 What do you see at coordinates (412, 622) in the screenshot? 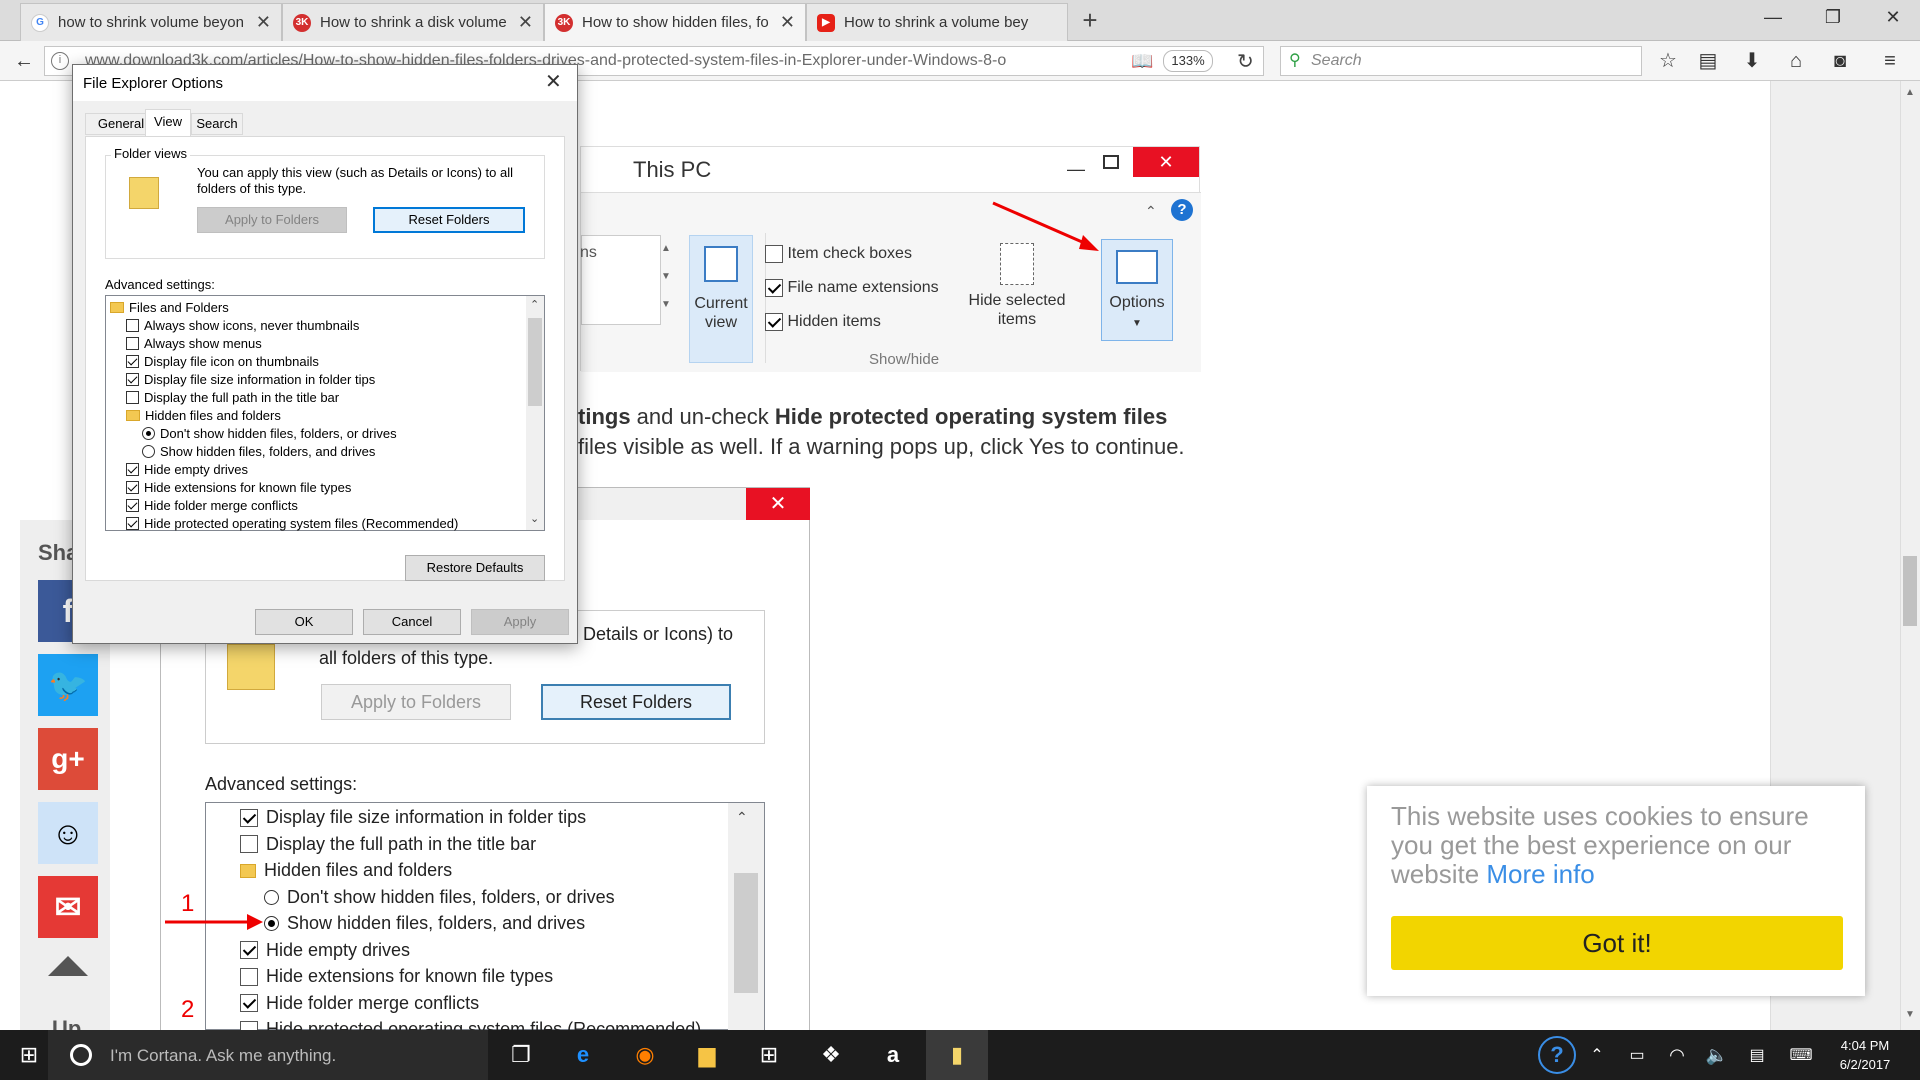
I see `cancel-button: Cancel` at bounding box center [412, 622].